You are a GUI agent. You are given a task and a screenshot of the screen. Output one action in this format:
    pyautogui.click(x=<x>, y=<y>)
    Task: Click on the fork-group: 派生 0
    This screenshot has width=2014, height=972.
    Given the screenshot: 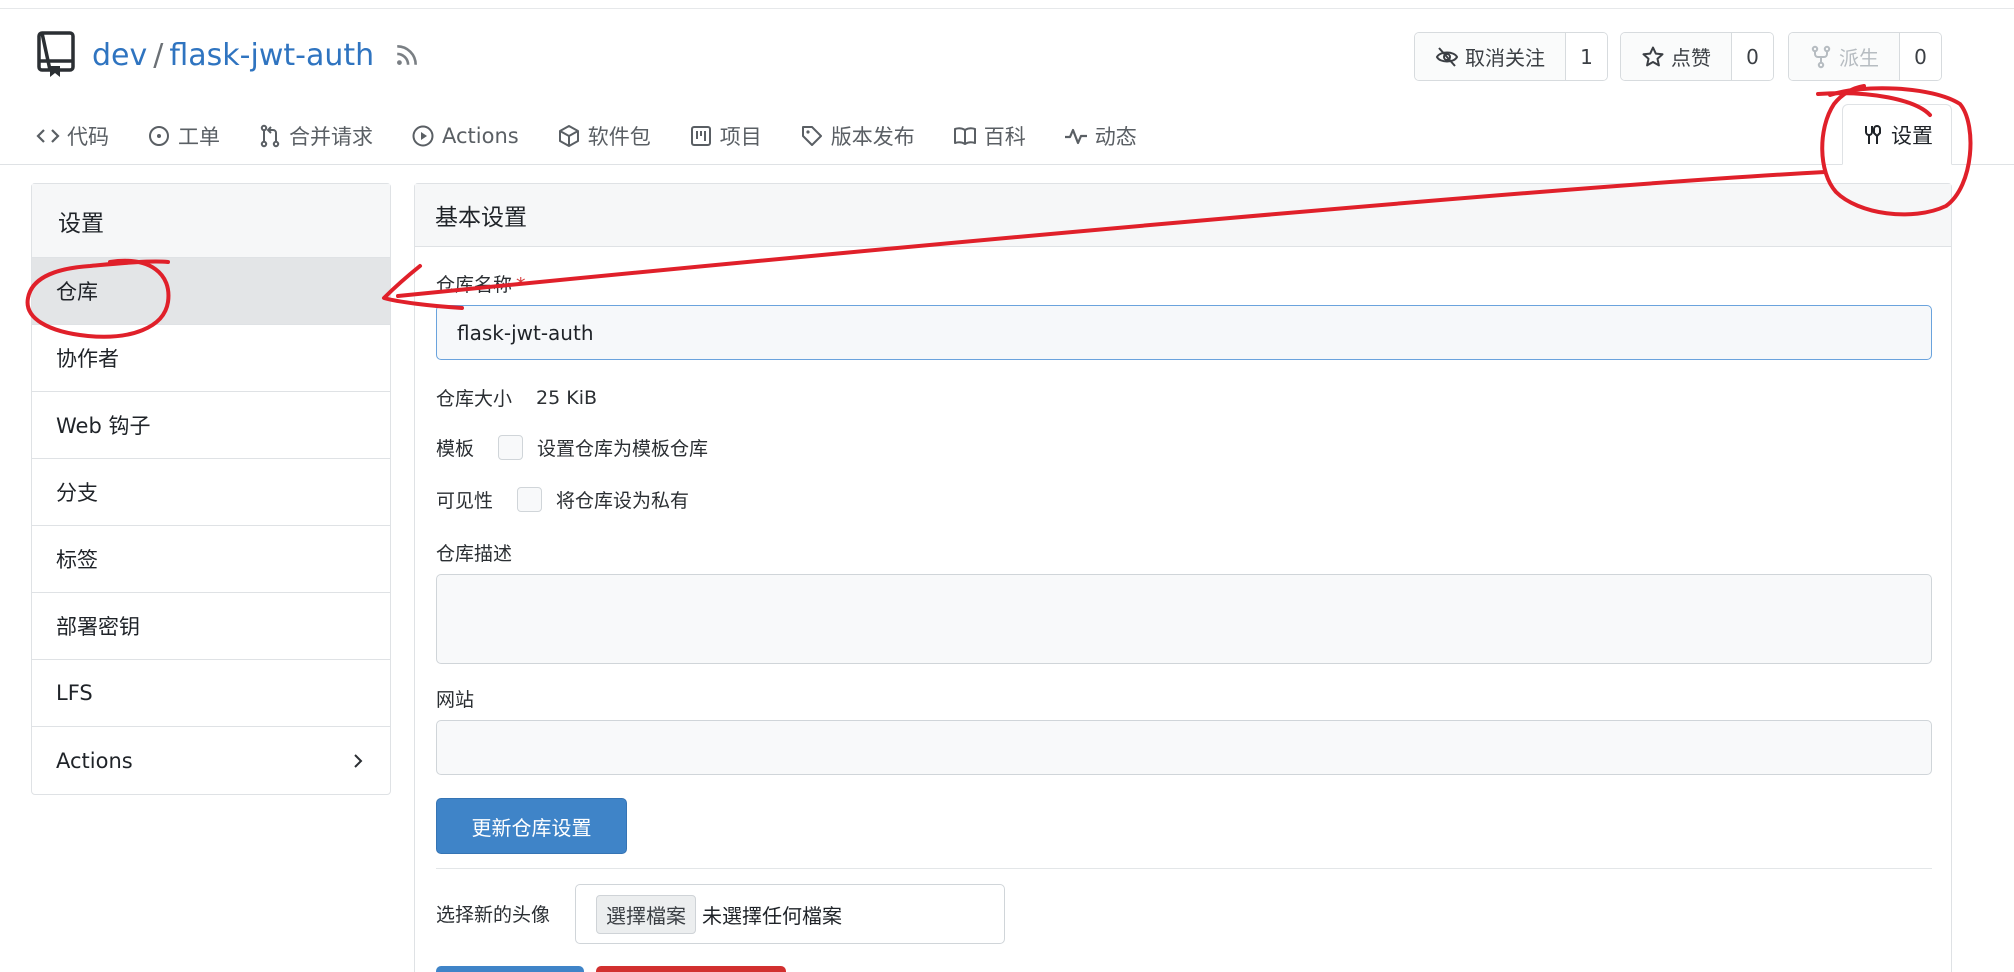 What is the action you would take?
    pyautogui.click(x=1865, y=56)
    